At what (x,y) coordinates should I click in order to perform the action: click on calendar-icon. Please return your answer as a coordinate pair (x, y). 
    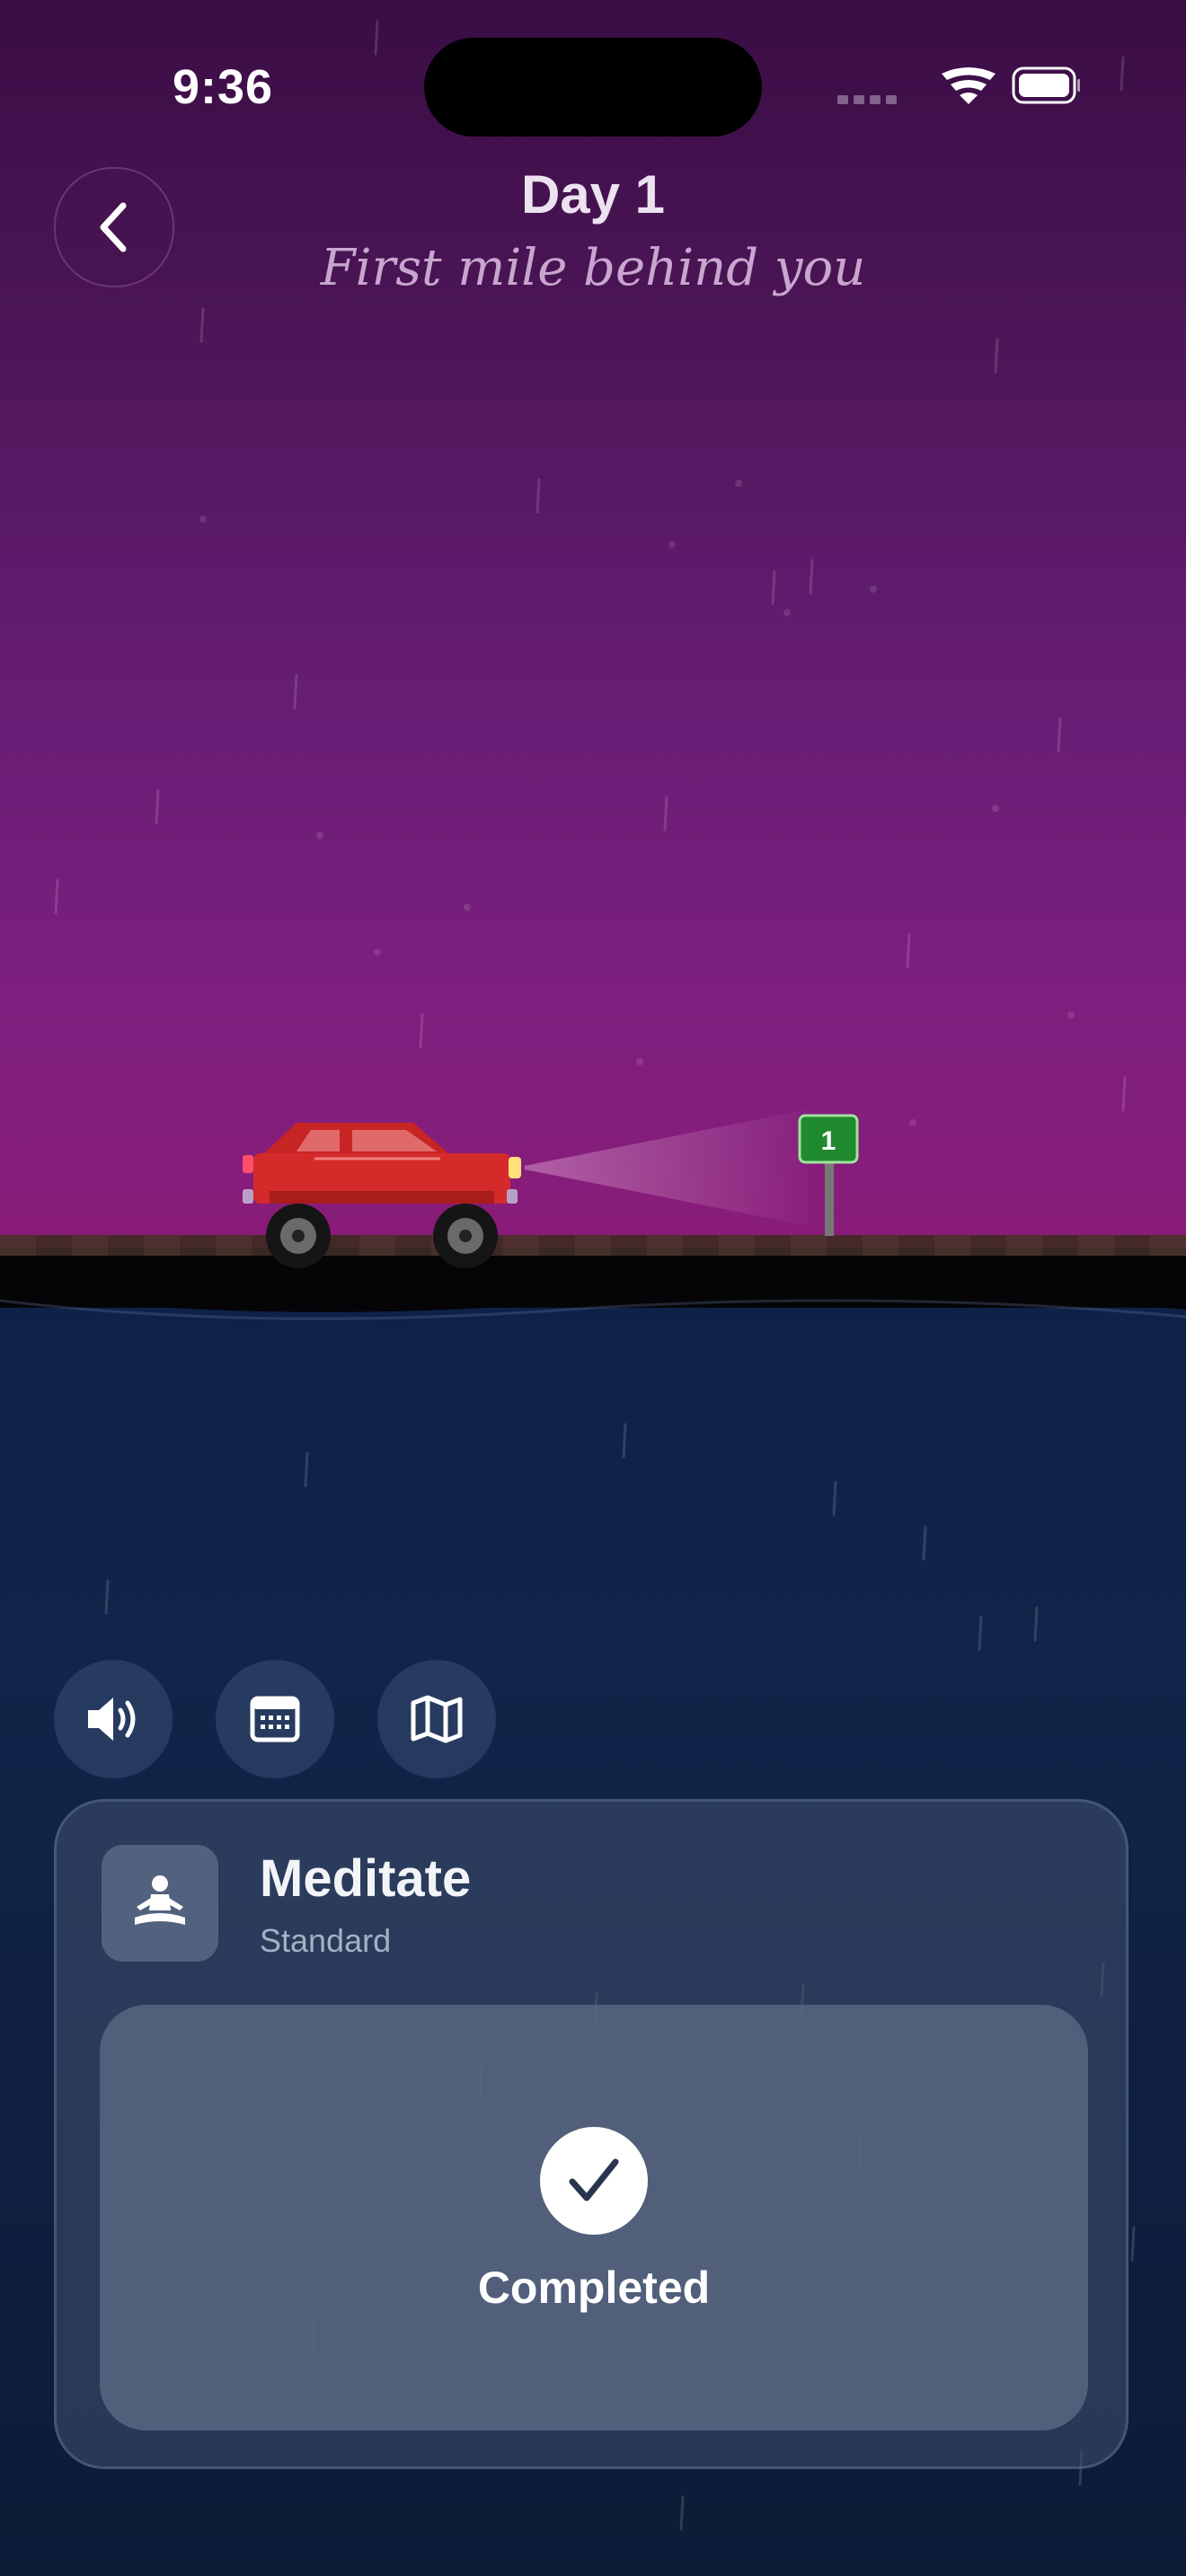
    Looking at the image, I should click on (275, 1719).